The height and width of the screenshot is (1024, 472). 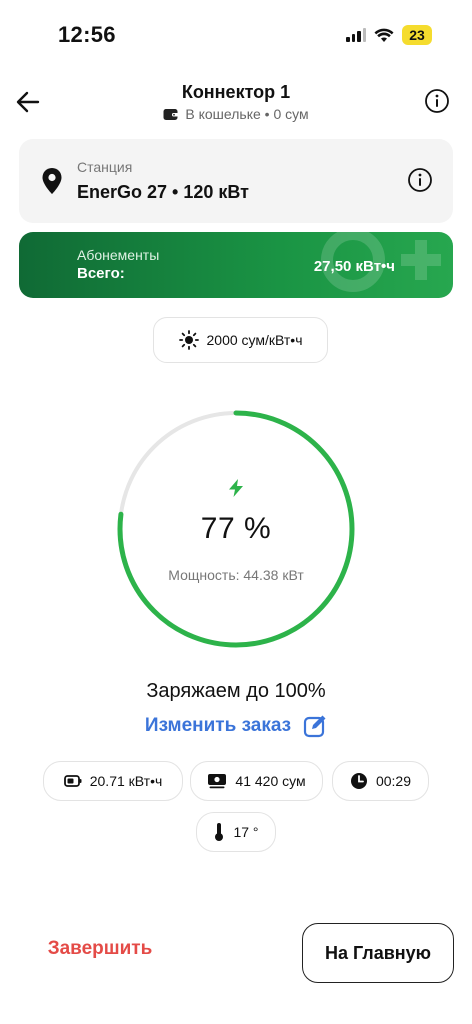 I want to click on cost-value: 41 420 сум, so click(x=270, y=781).